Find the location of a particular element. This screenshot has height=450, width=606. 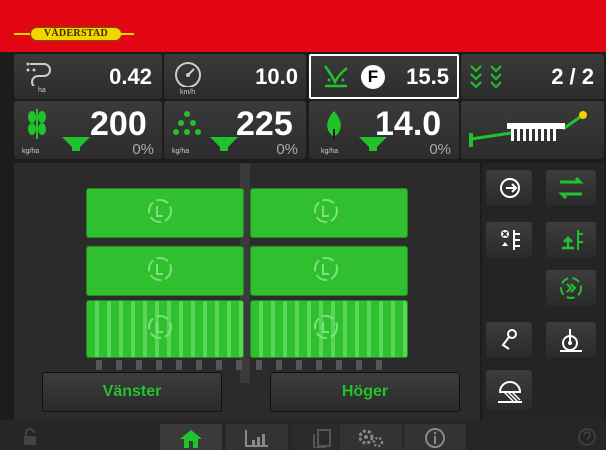

marker-icon is located at coordinates (510, 240).